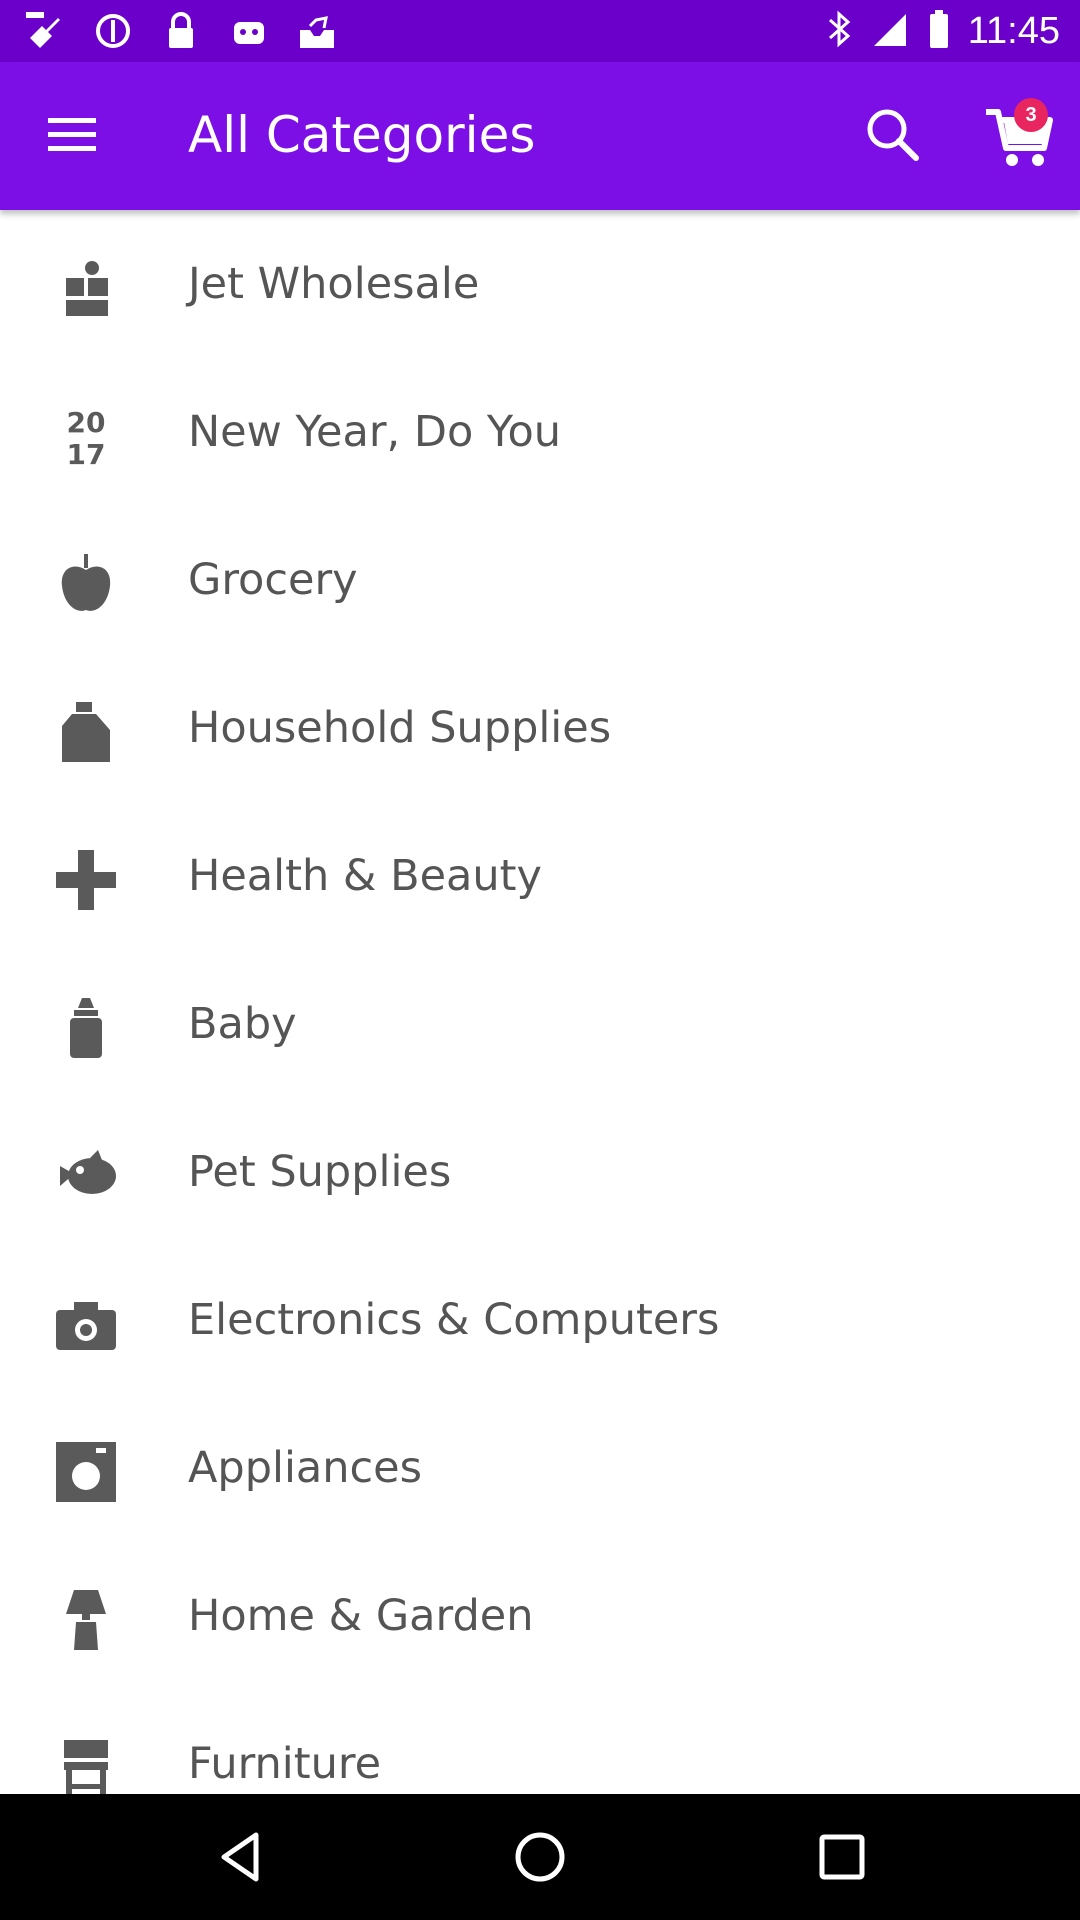 The image size is (1080, 1920). Describe the element at coordinates (365, 876) in the screenshot. I see `category-label: Health & Beauty` at that location.